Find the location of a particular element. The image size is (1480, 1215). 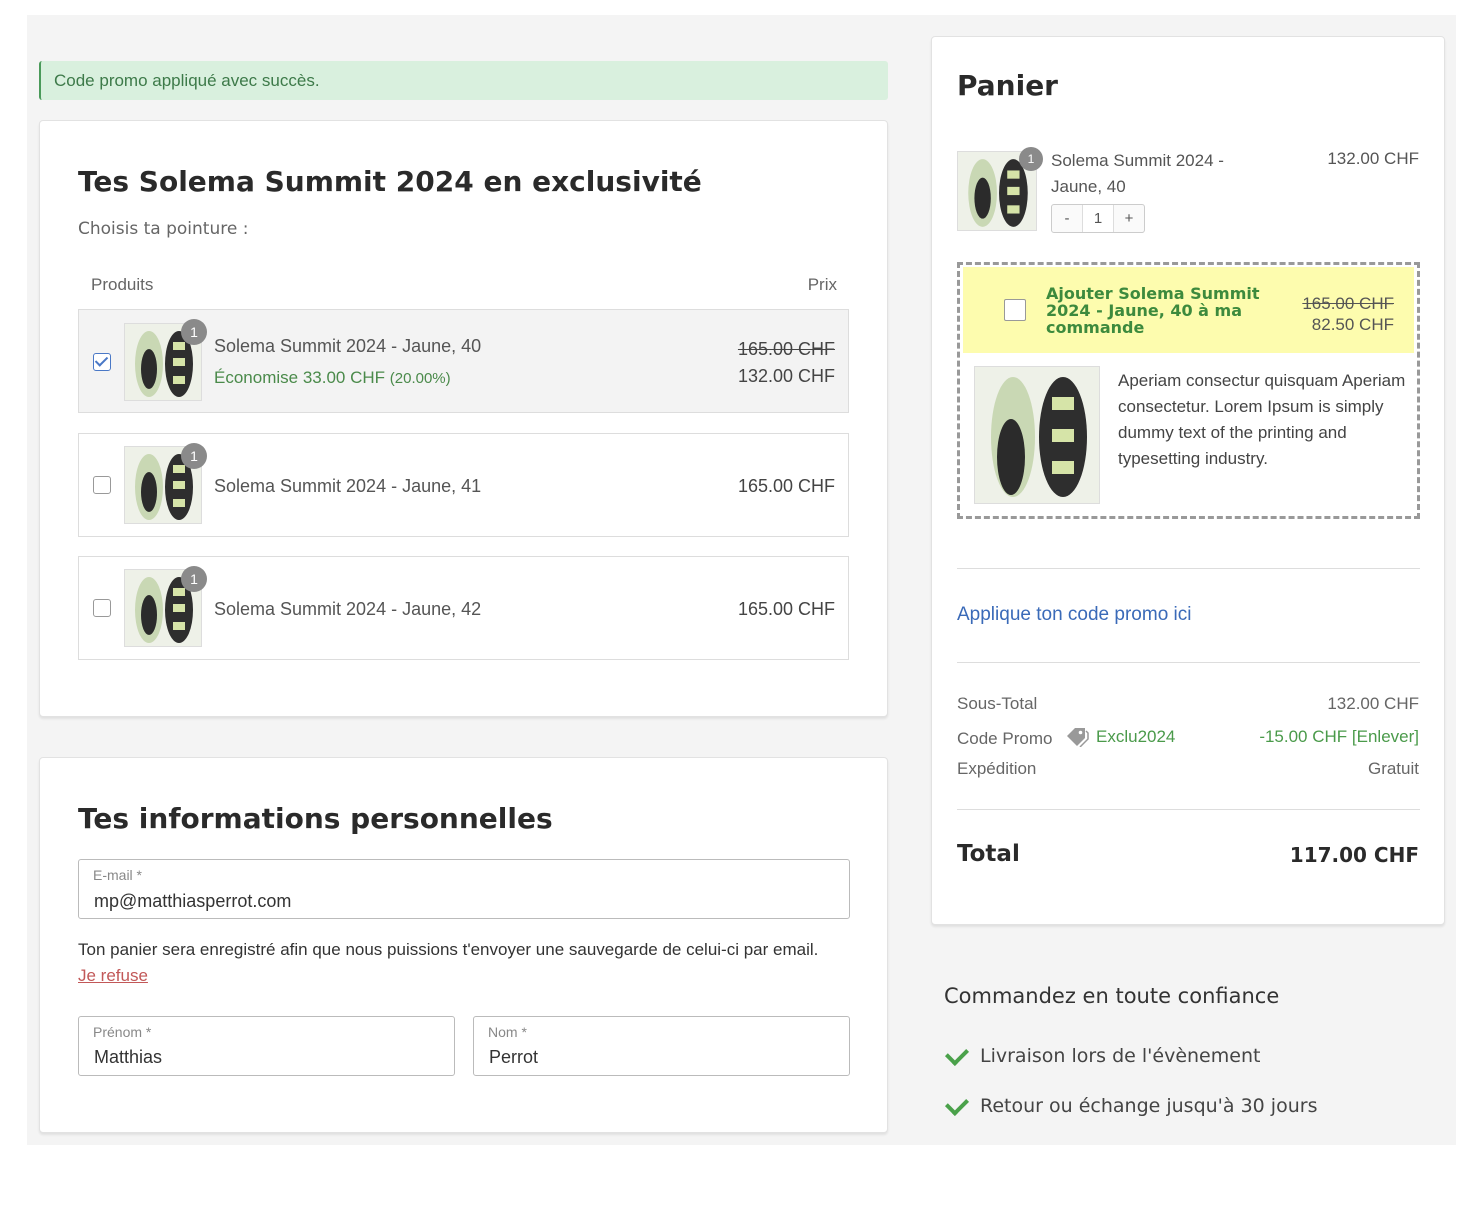

promo-label: Code Promo is located at coordinates (1005, 738).